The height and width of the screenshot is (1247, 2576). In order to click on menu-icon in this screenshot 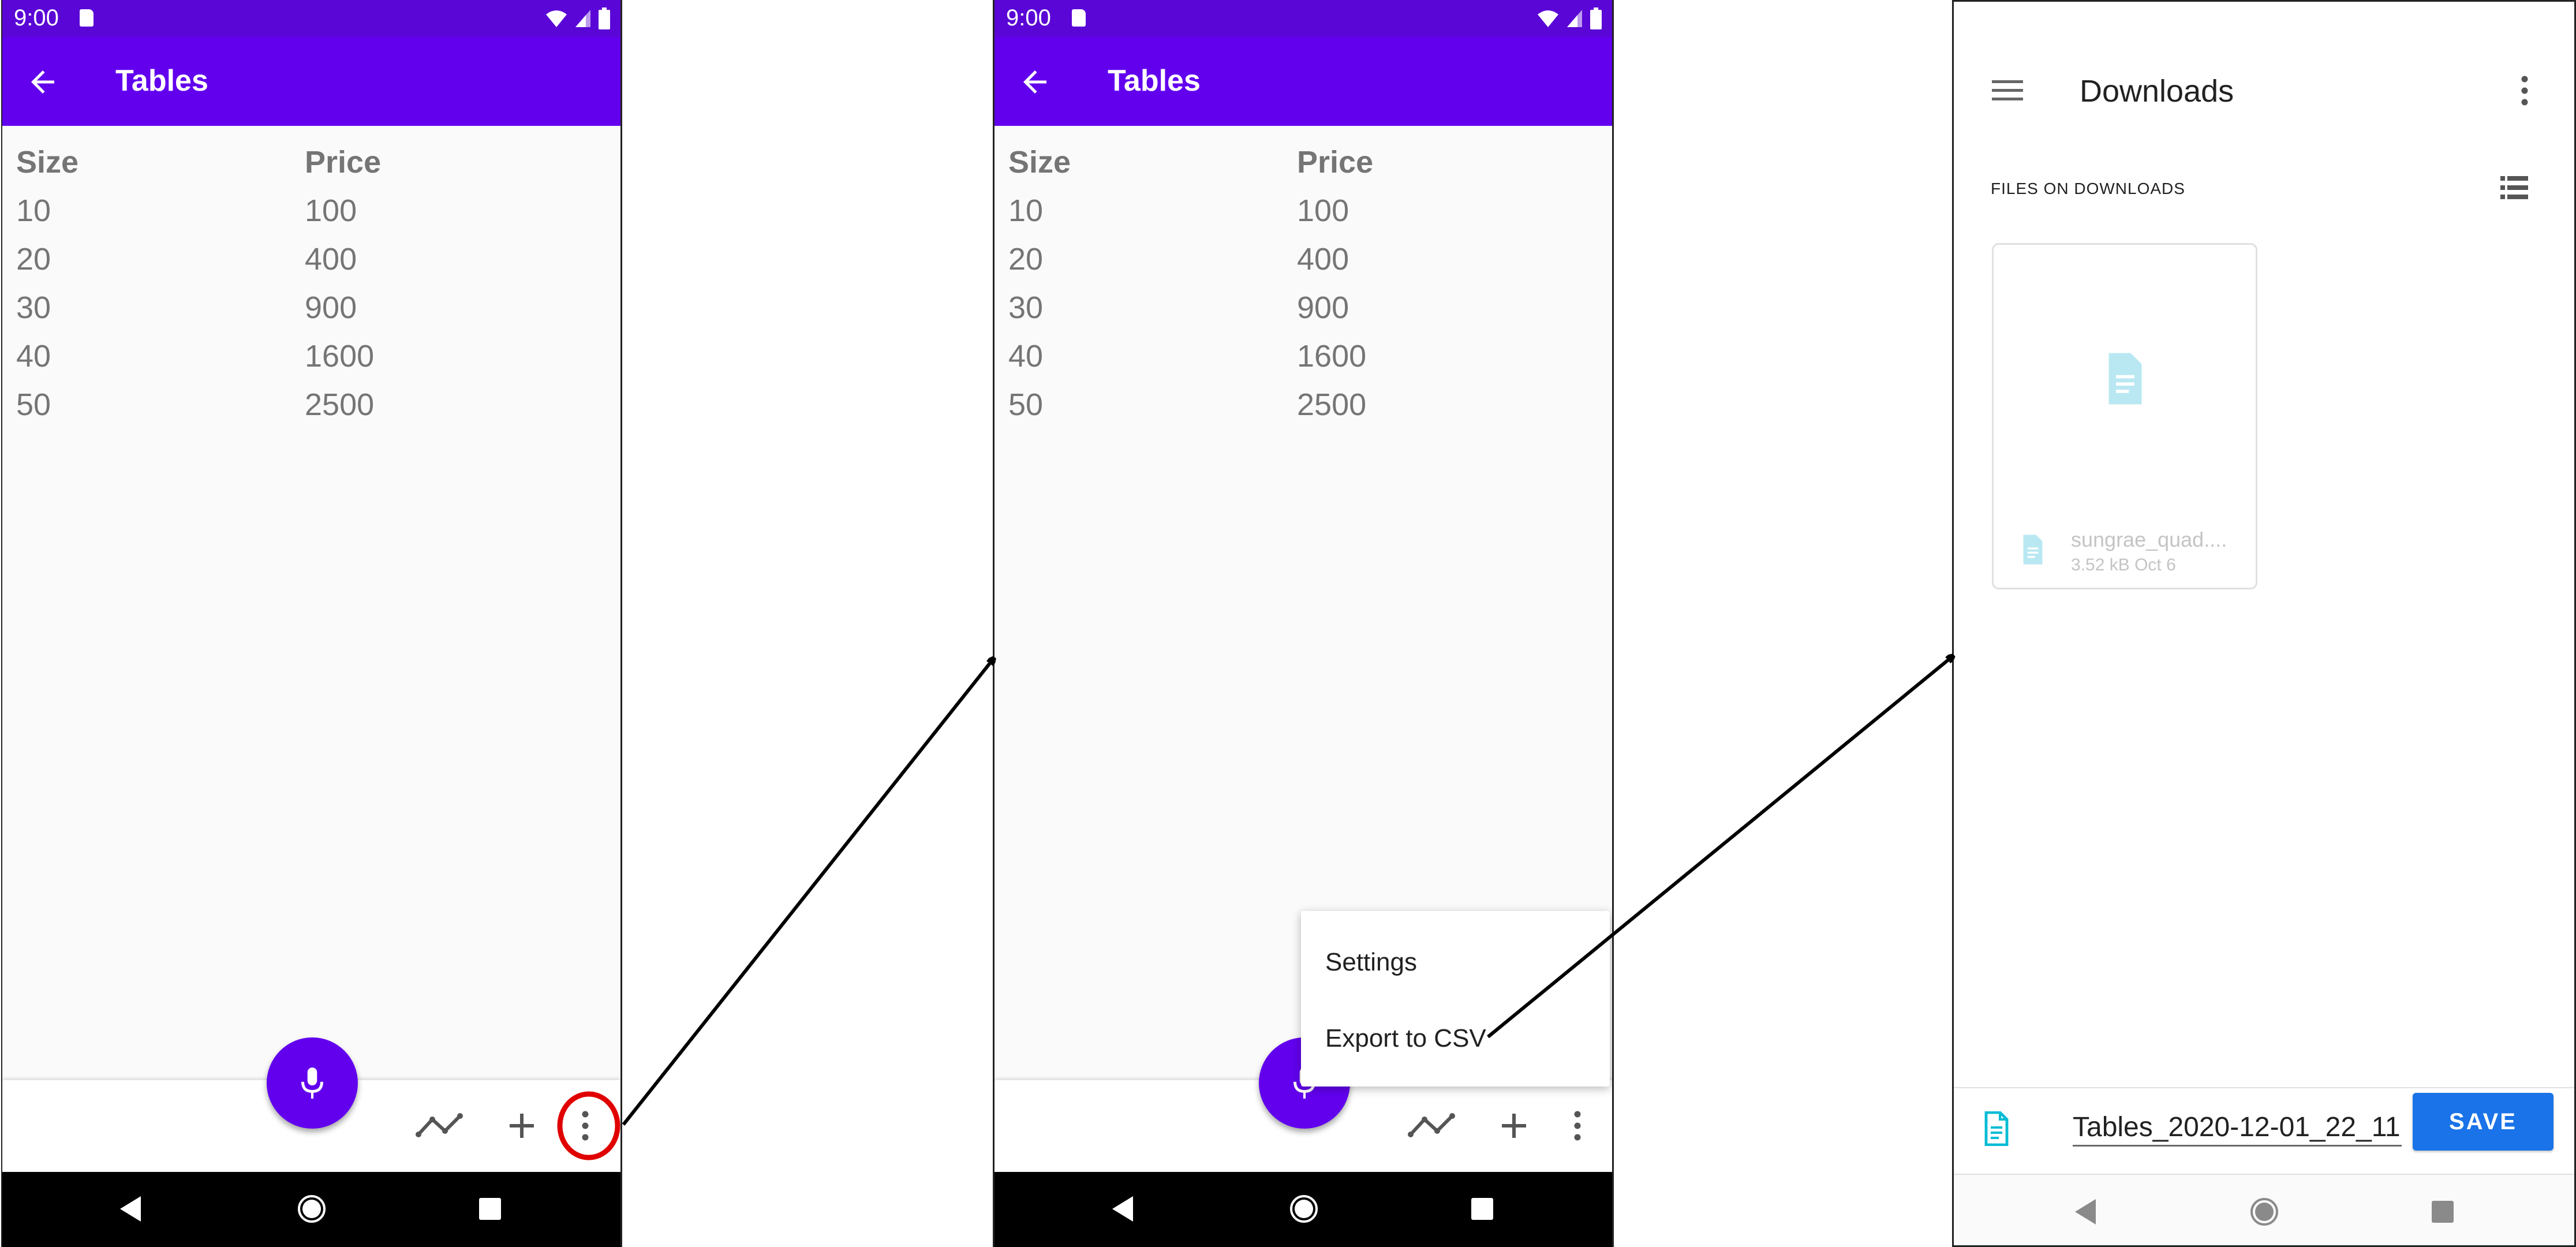, I will do `click(2007, 90)`.